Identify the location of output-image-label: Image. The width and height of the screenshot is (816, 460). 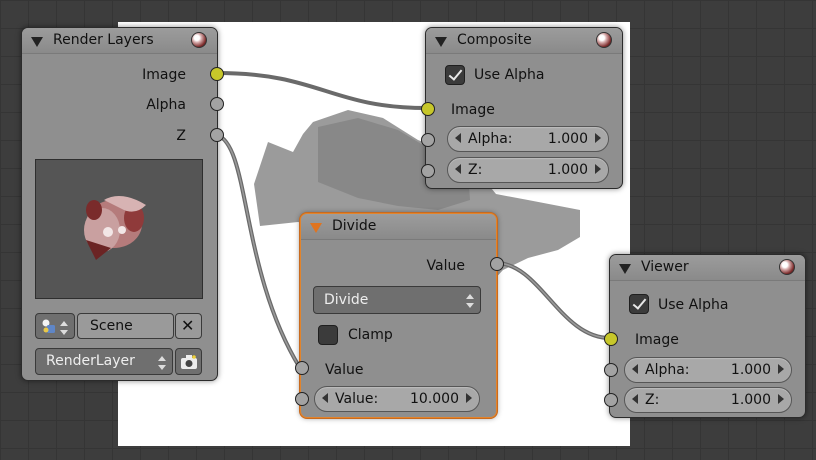
(164, 75).